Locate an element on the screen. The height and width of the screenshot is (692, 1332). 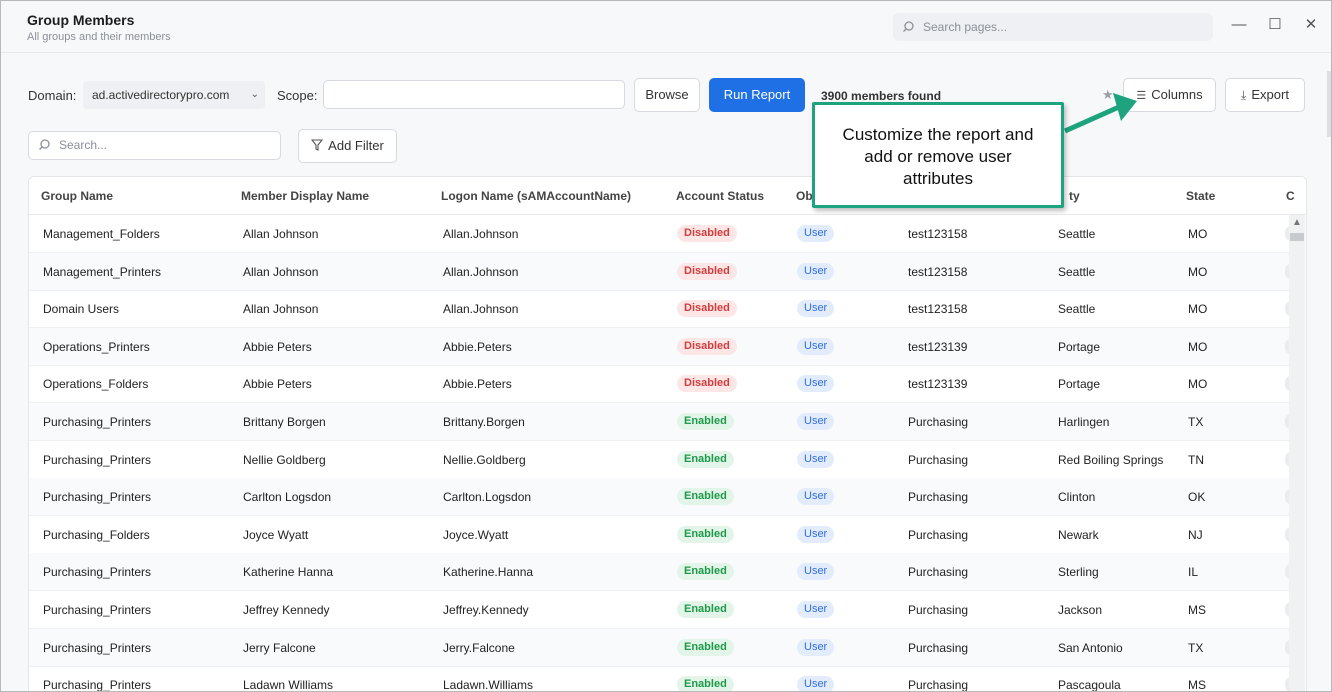
column-header-logon-name: Logon Name (sAMAccountName) is located at coordinates (536, 196).